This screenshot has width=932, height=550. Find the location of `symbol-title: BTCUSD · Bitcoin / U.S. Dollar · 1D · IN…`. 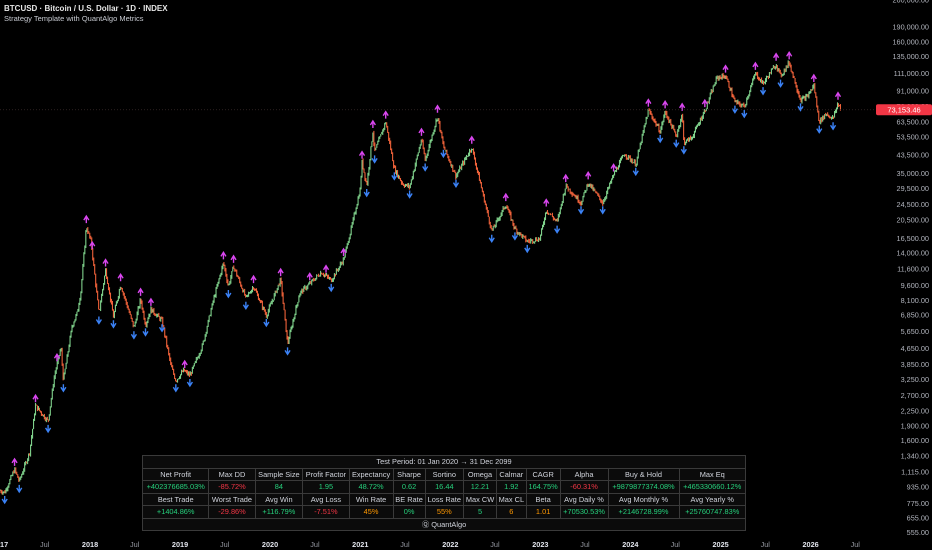

symbol-title: BTCUSD · Bitcoin / U.S. Dollar · 1D · IN… is located at coordinates (86, 8).